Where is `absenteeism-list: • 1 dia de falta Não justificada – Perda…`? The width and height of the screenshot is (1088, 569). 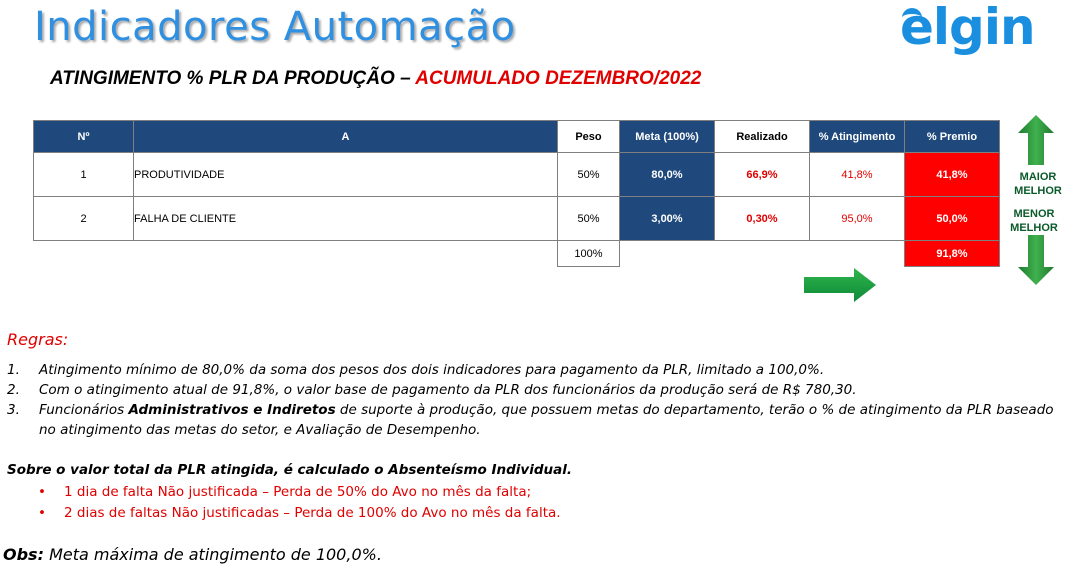
absenteeism-list: • 1 dia de falta Não justificada – Perda… is located at coordinates (299, 503).